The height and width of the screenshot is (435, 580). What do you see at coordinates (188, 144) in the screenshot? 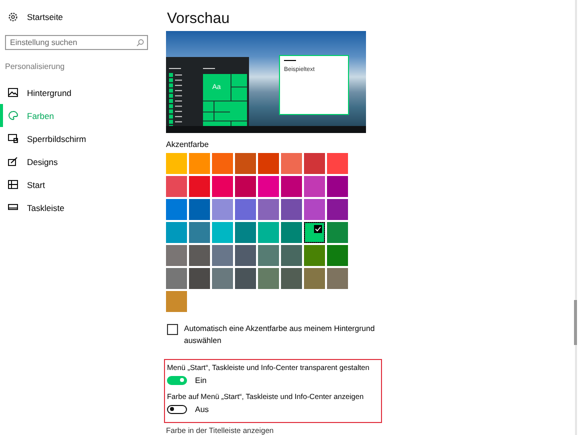
I see `section-label: Akzentfarbe` at bounding box center [188, 144].